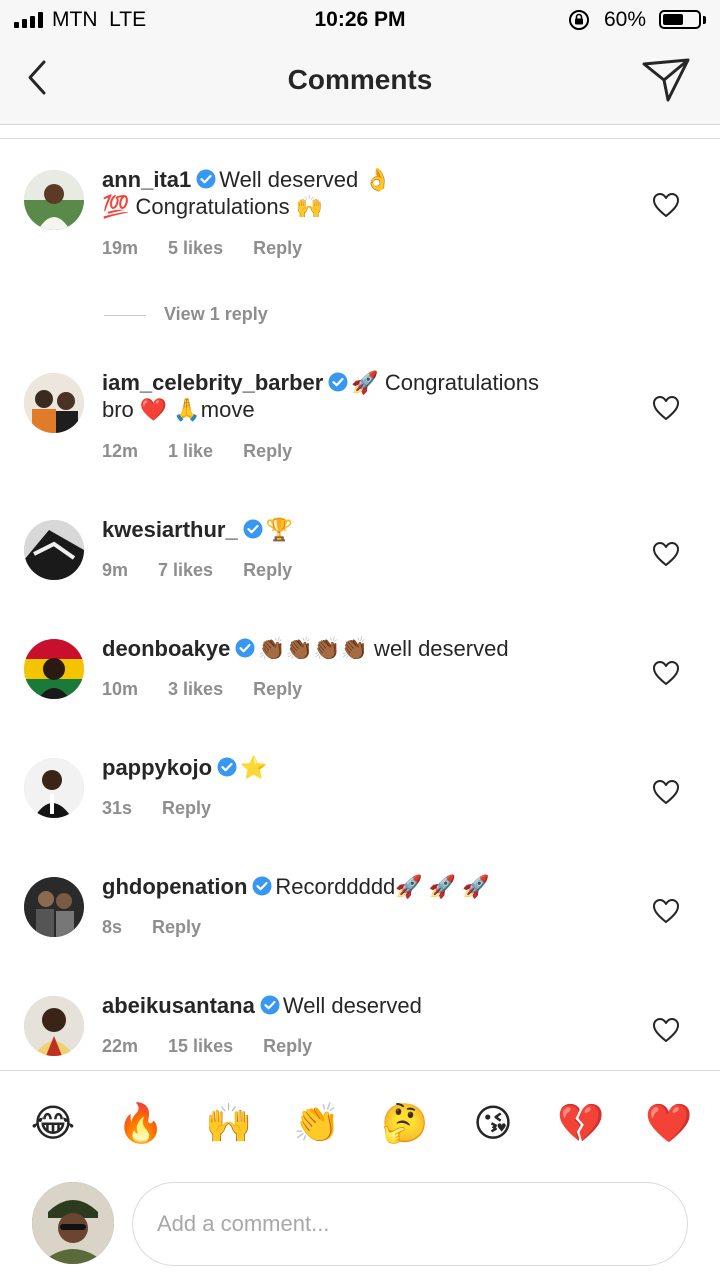 This screenshot has height=1280, width=720. I want to click on comment-meta: 19m 5 likes Reply, so click(217, 248).